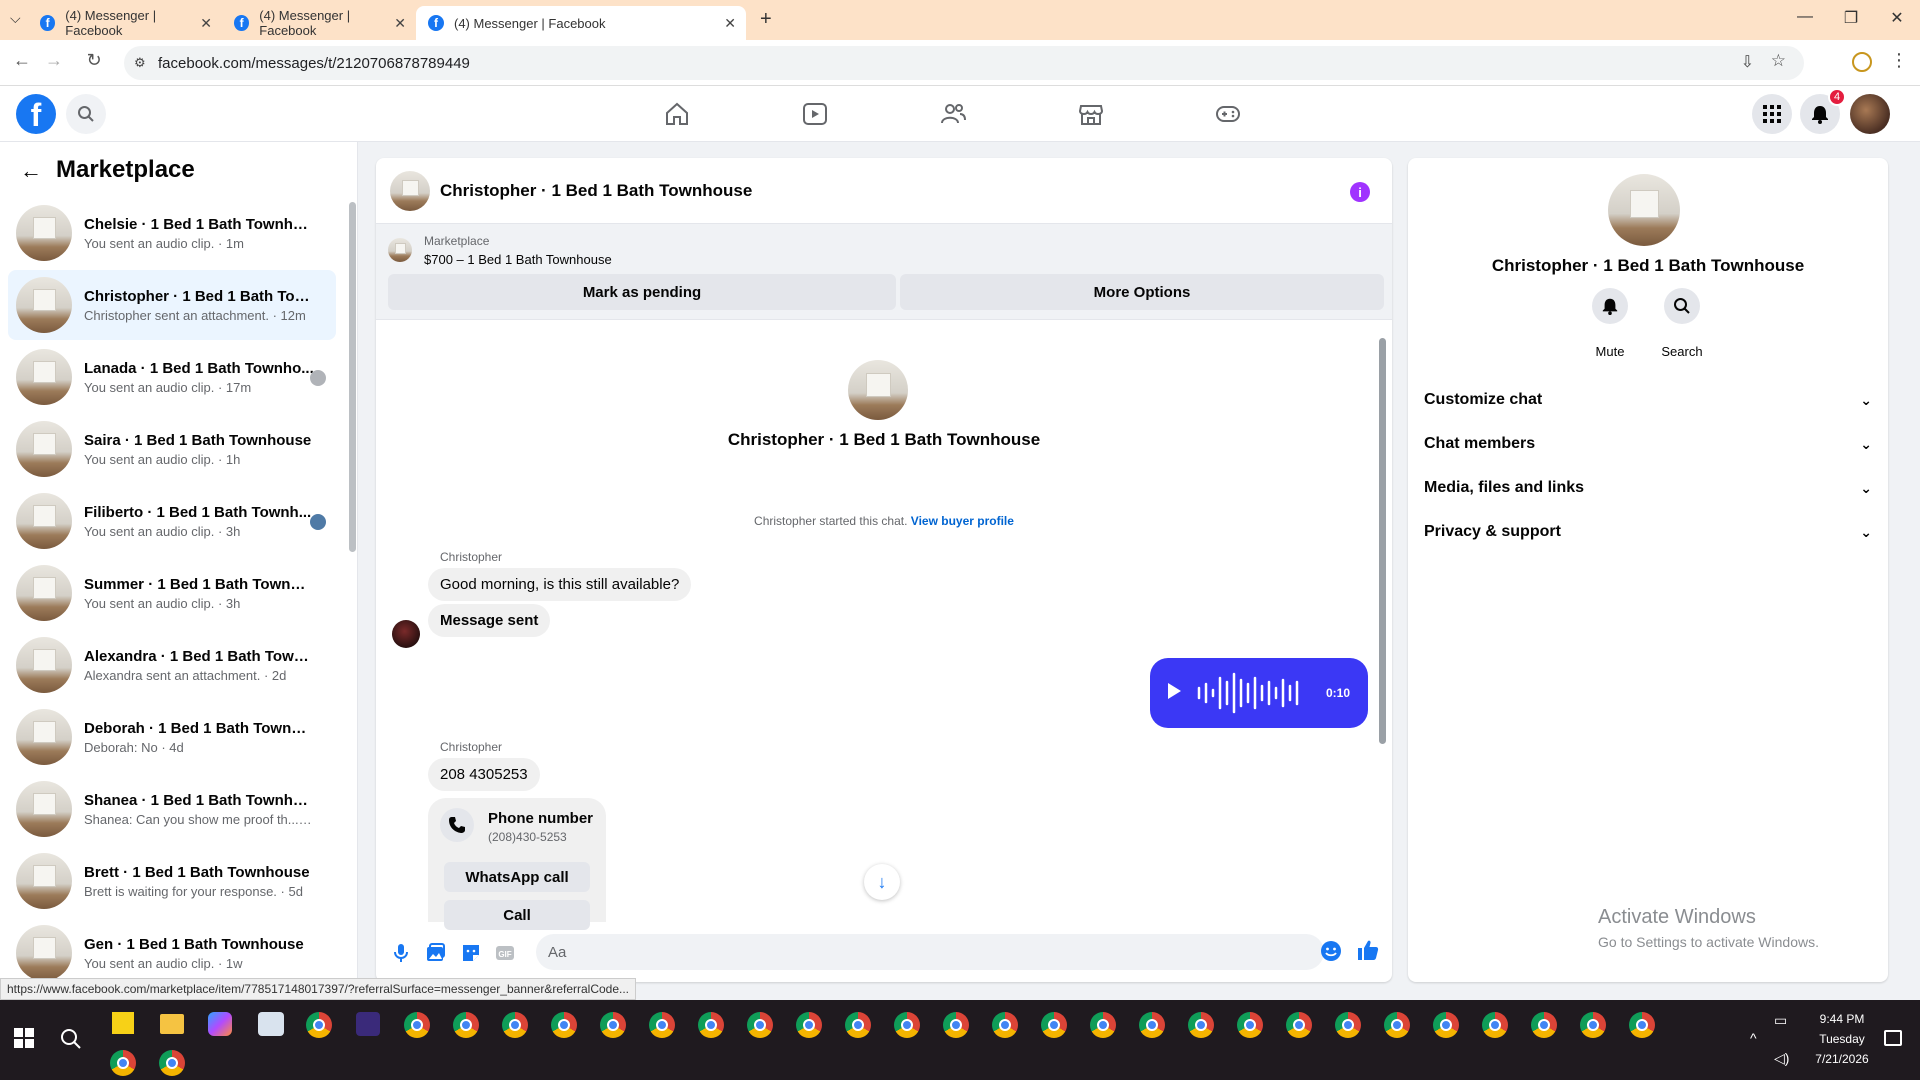  Describe the element at coordinates (406, 634) in the screenshot. I see `sender-avatar` at that location.